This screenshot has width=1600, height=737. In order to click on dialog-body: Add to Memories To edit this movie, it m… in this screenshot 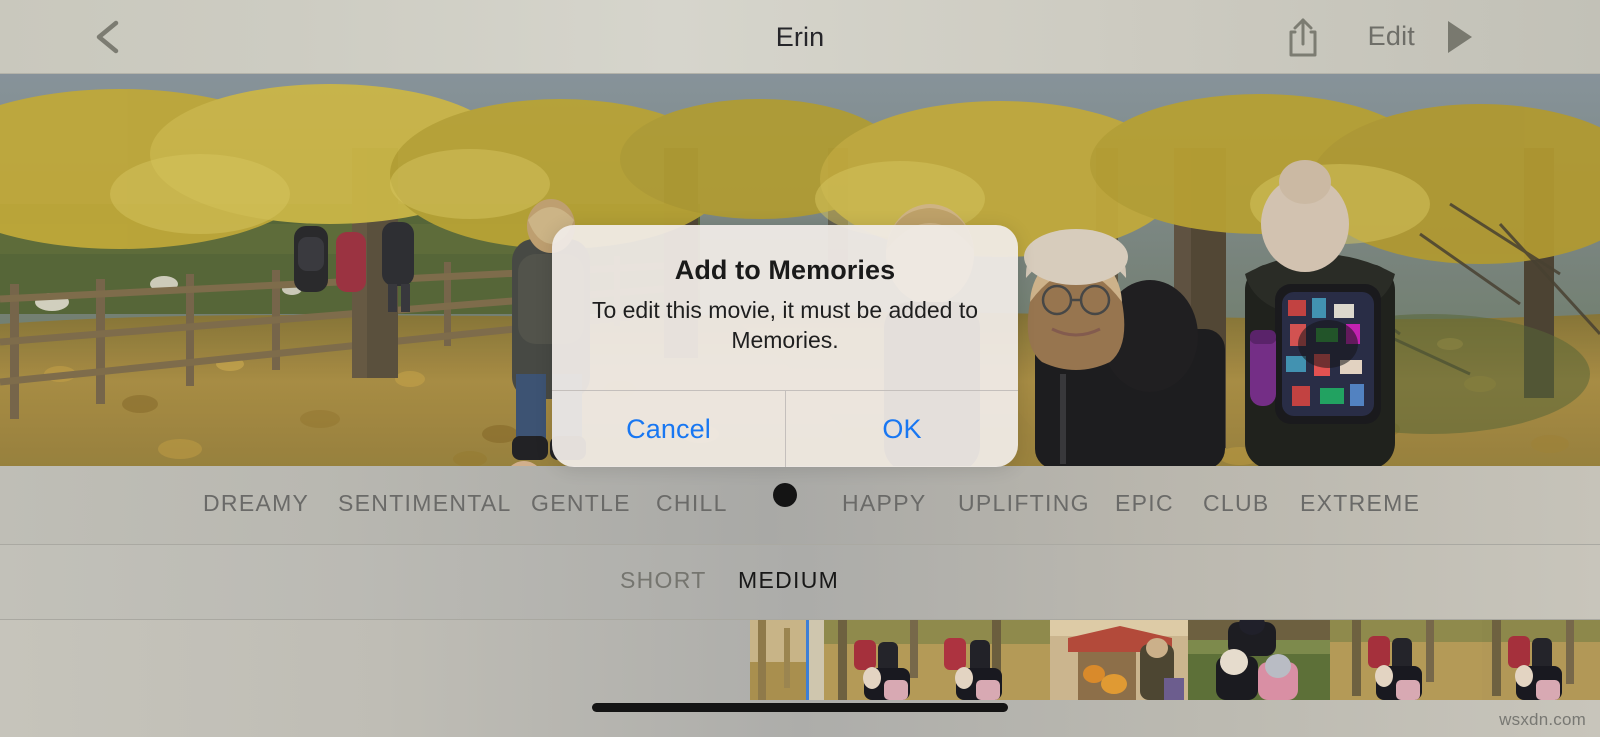, I will do `click(785, 307)`.